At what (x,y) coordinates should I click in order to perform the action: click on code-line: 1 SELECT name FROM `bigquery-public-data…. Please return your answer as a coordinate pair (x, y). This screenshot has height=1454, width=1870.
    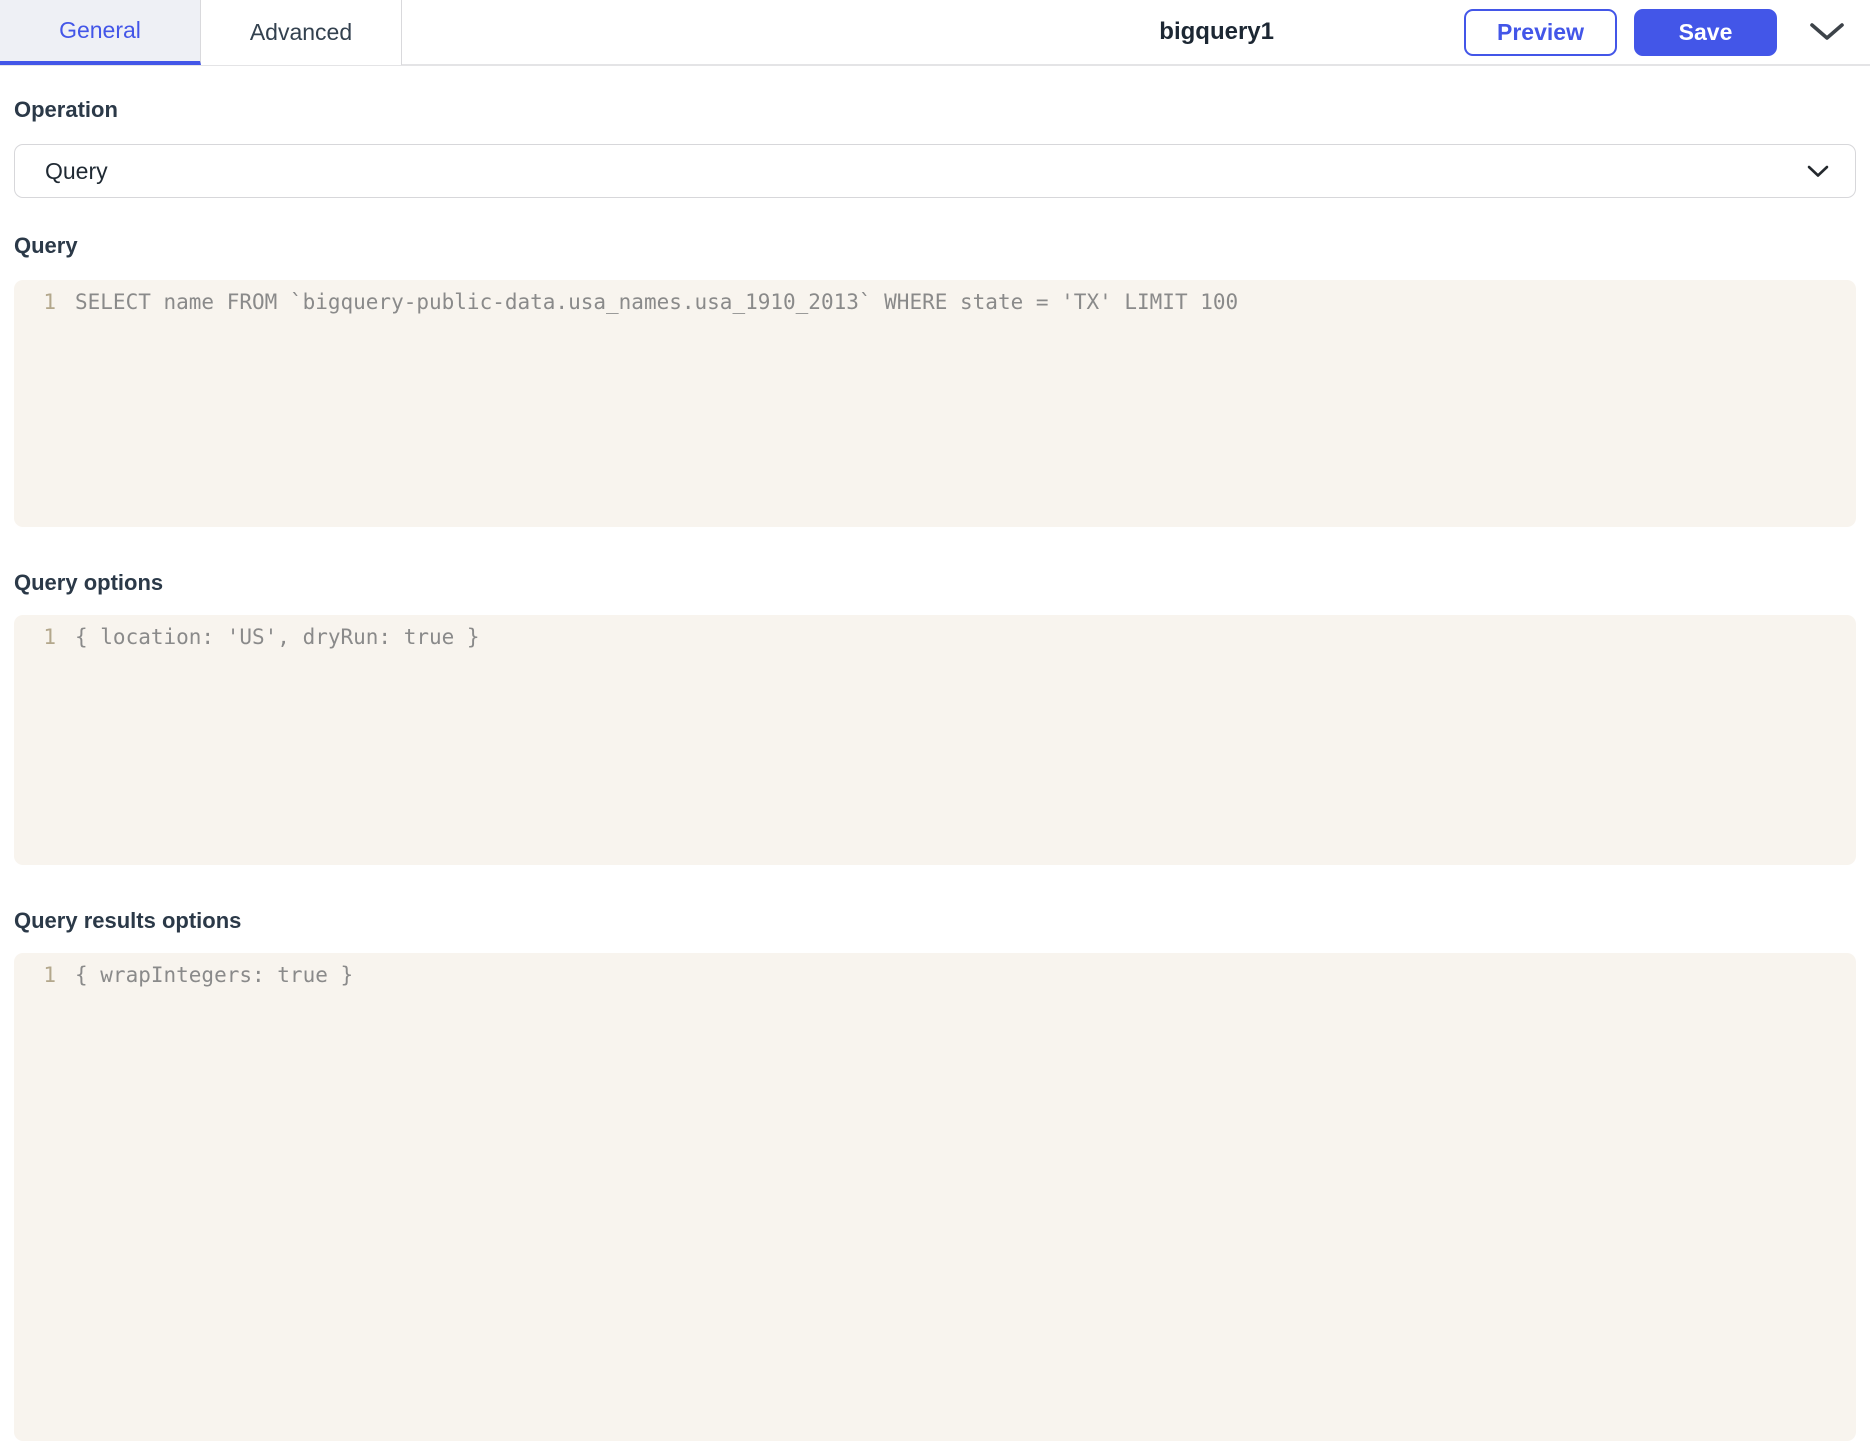
    Looking at the image, I should click on (935, 302).